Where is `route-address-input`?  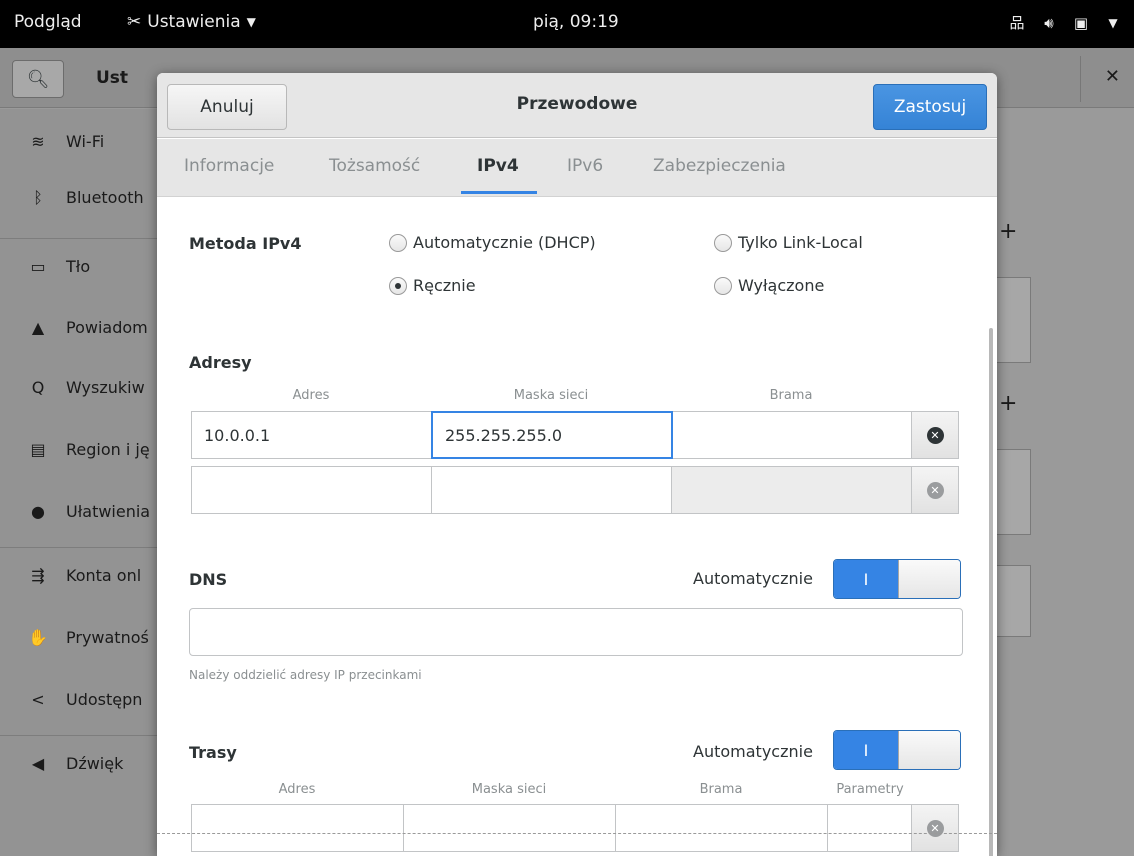
route-address-input is located at coordinates (298, 828).